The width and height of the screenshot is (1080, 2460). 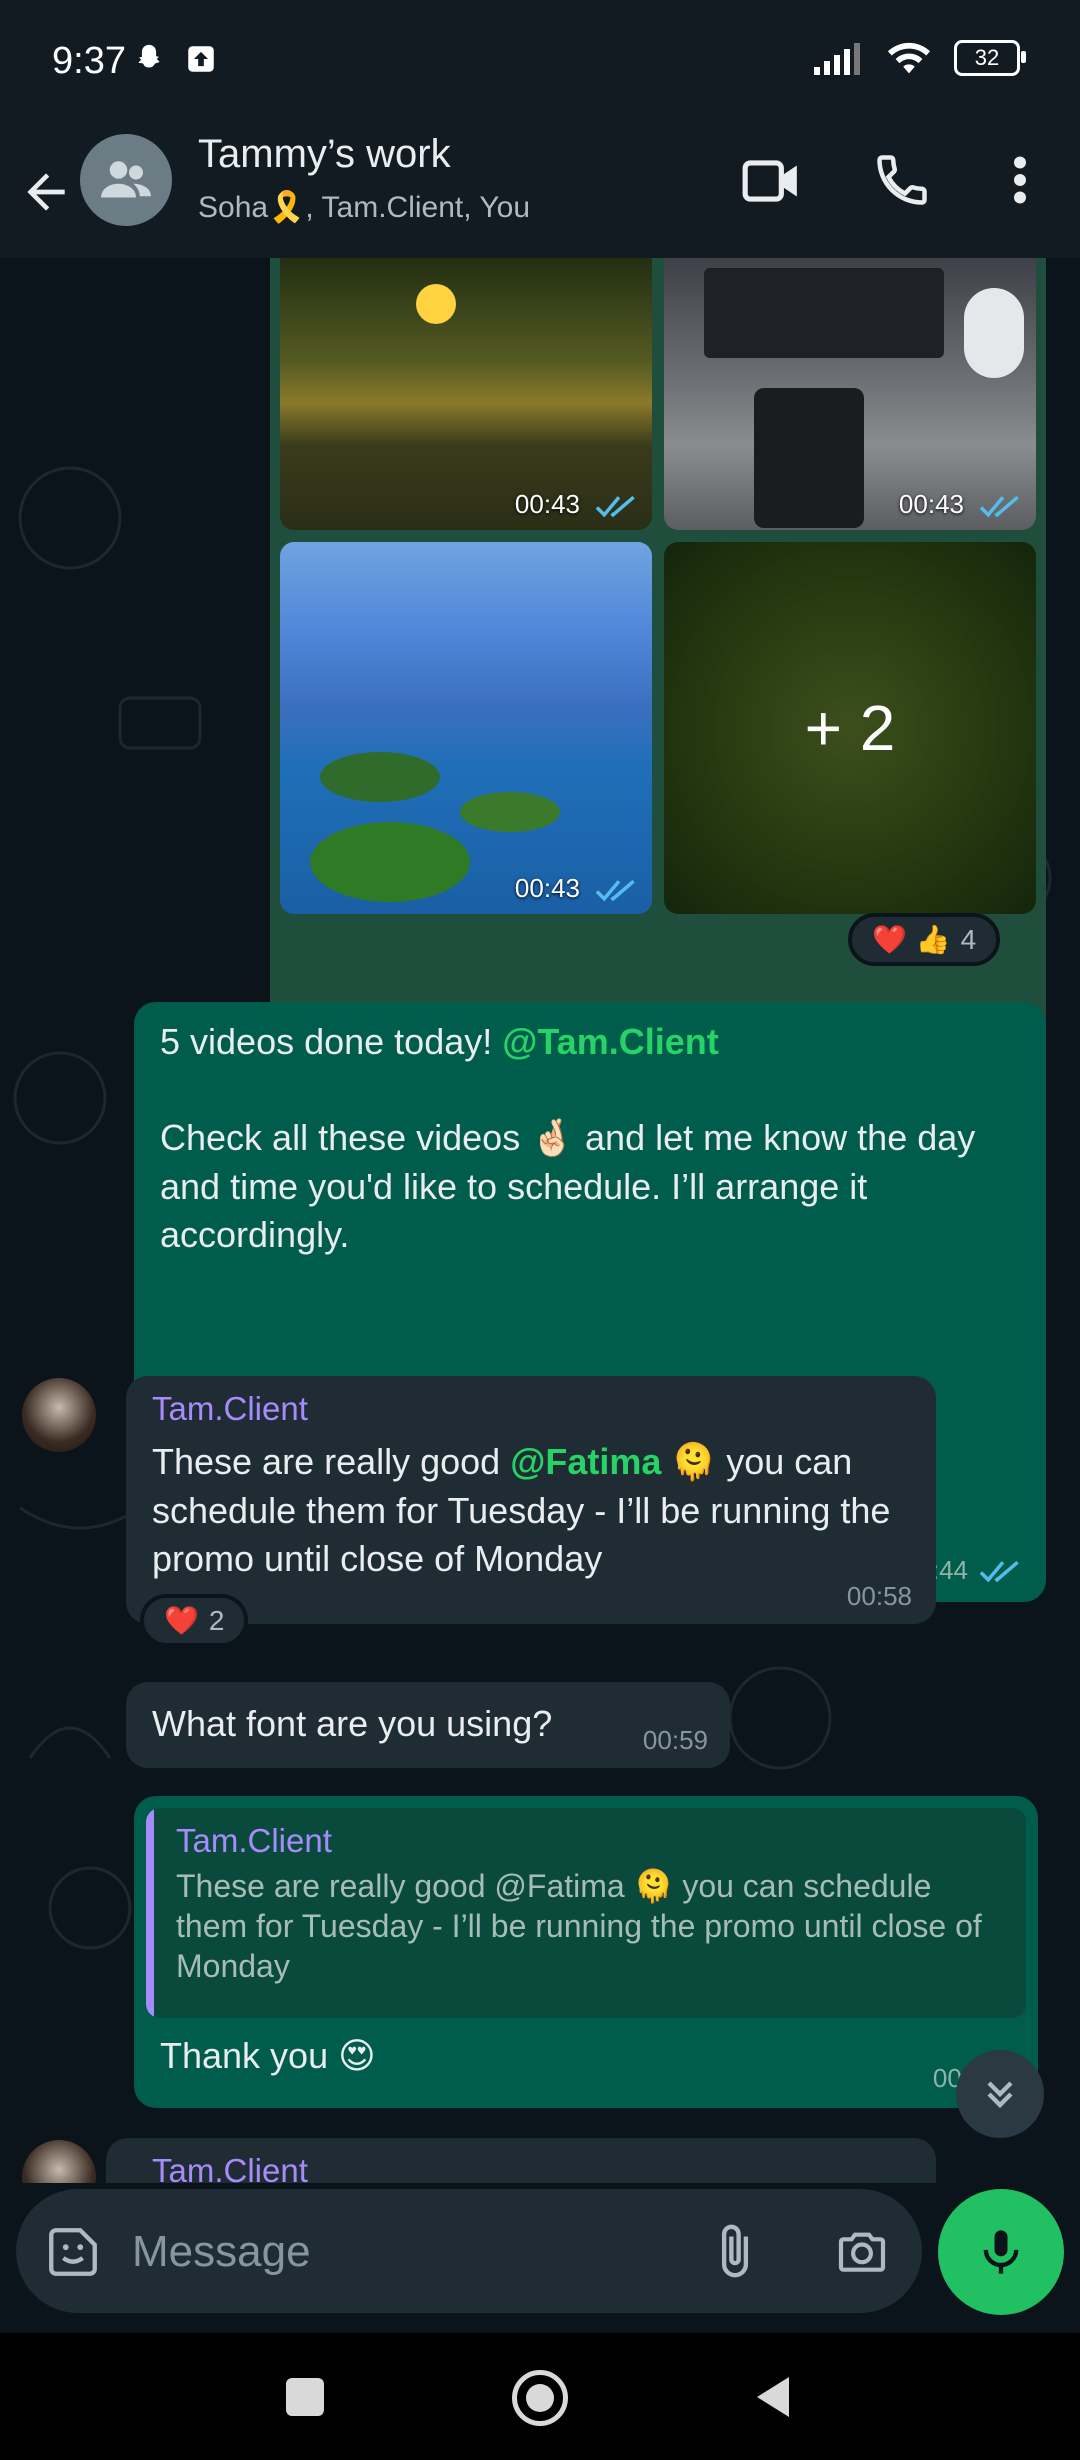 I want to click on scroll-to-bottom-button, so click(x=1000, y=2094).